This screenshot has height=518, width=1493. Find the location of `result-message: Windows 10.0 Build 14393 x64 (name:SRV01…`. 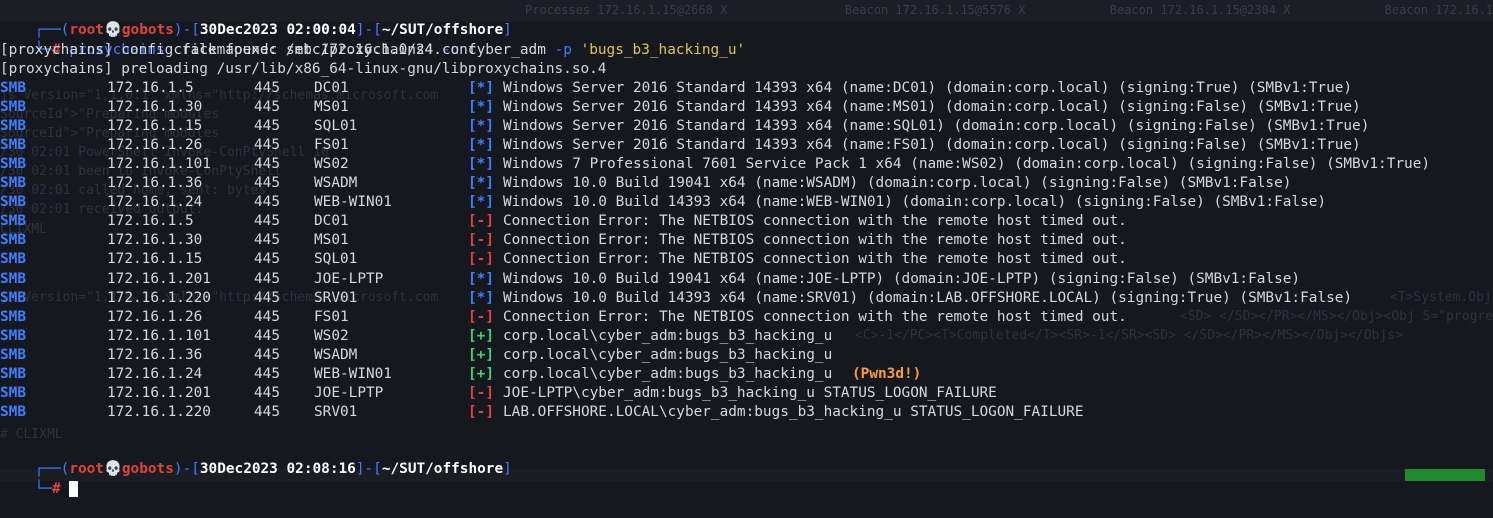

result-message: Windows 10.0 Build 14393 x64 (name:SRV01… is located at coordinates (928, 297).